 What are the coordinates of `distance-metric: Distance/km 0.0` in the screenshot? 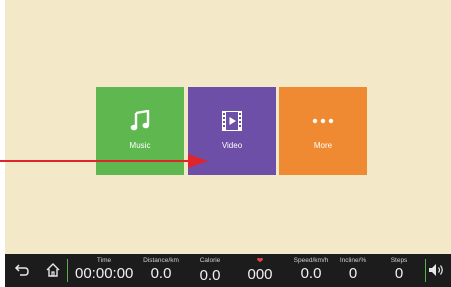 It's located at (161, 269).